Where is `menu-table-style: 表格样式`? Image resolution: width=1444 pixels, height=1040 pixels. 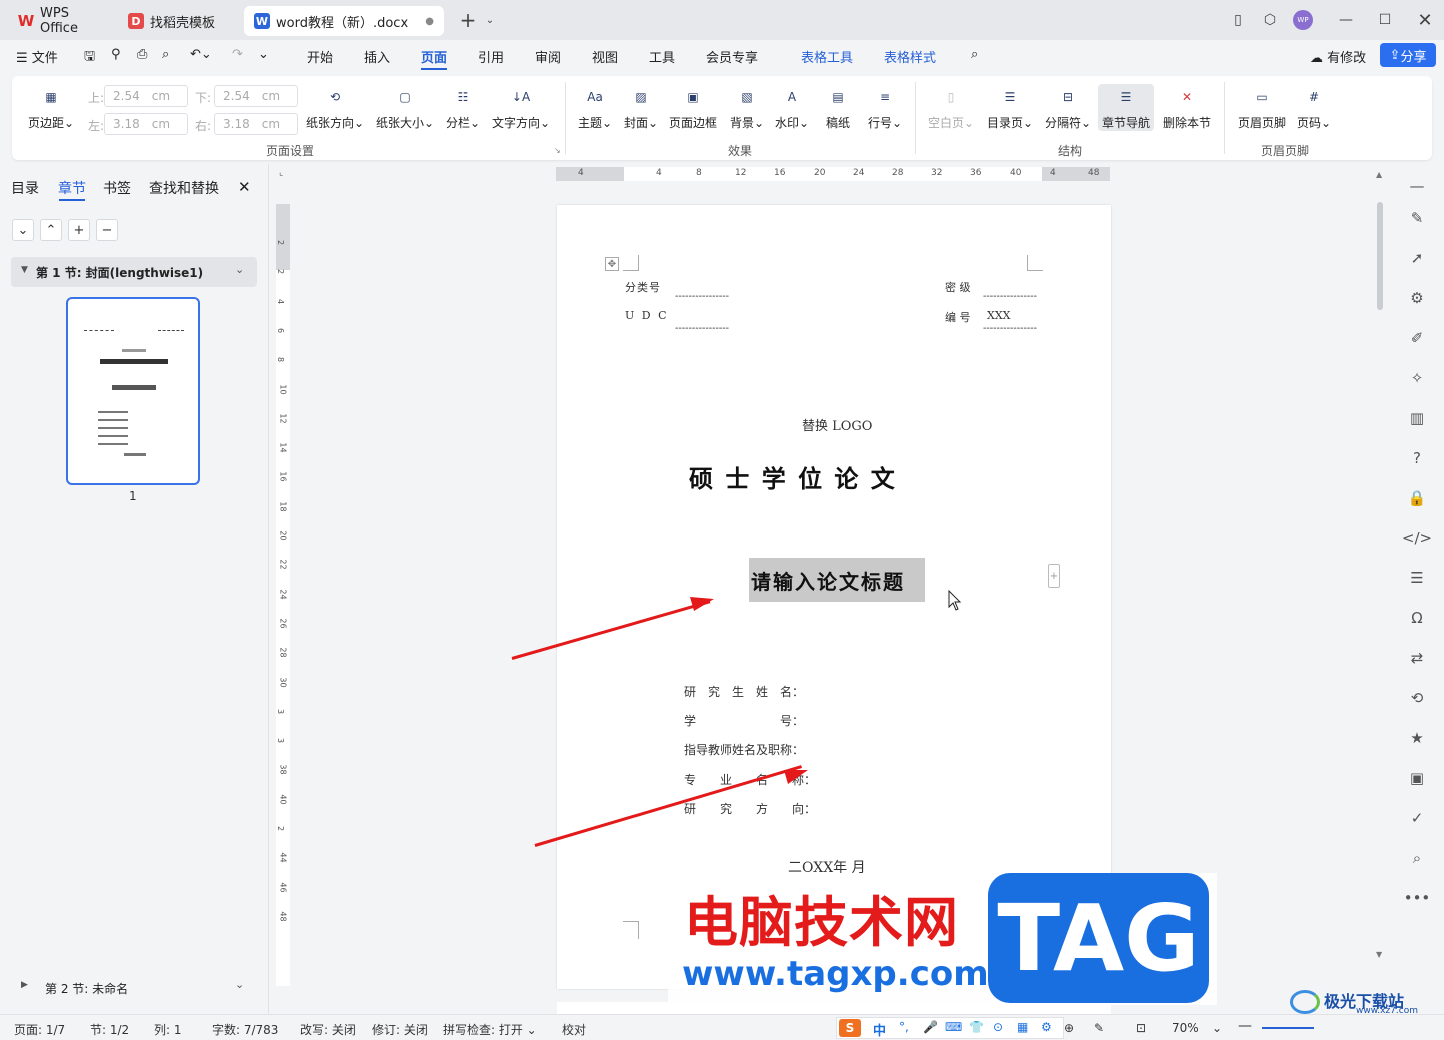
menu-table-style: 表格样式 is located at coordinates (910, 56).